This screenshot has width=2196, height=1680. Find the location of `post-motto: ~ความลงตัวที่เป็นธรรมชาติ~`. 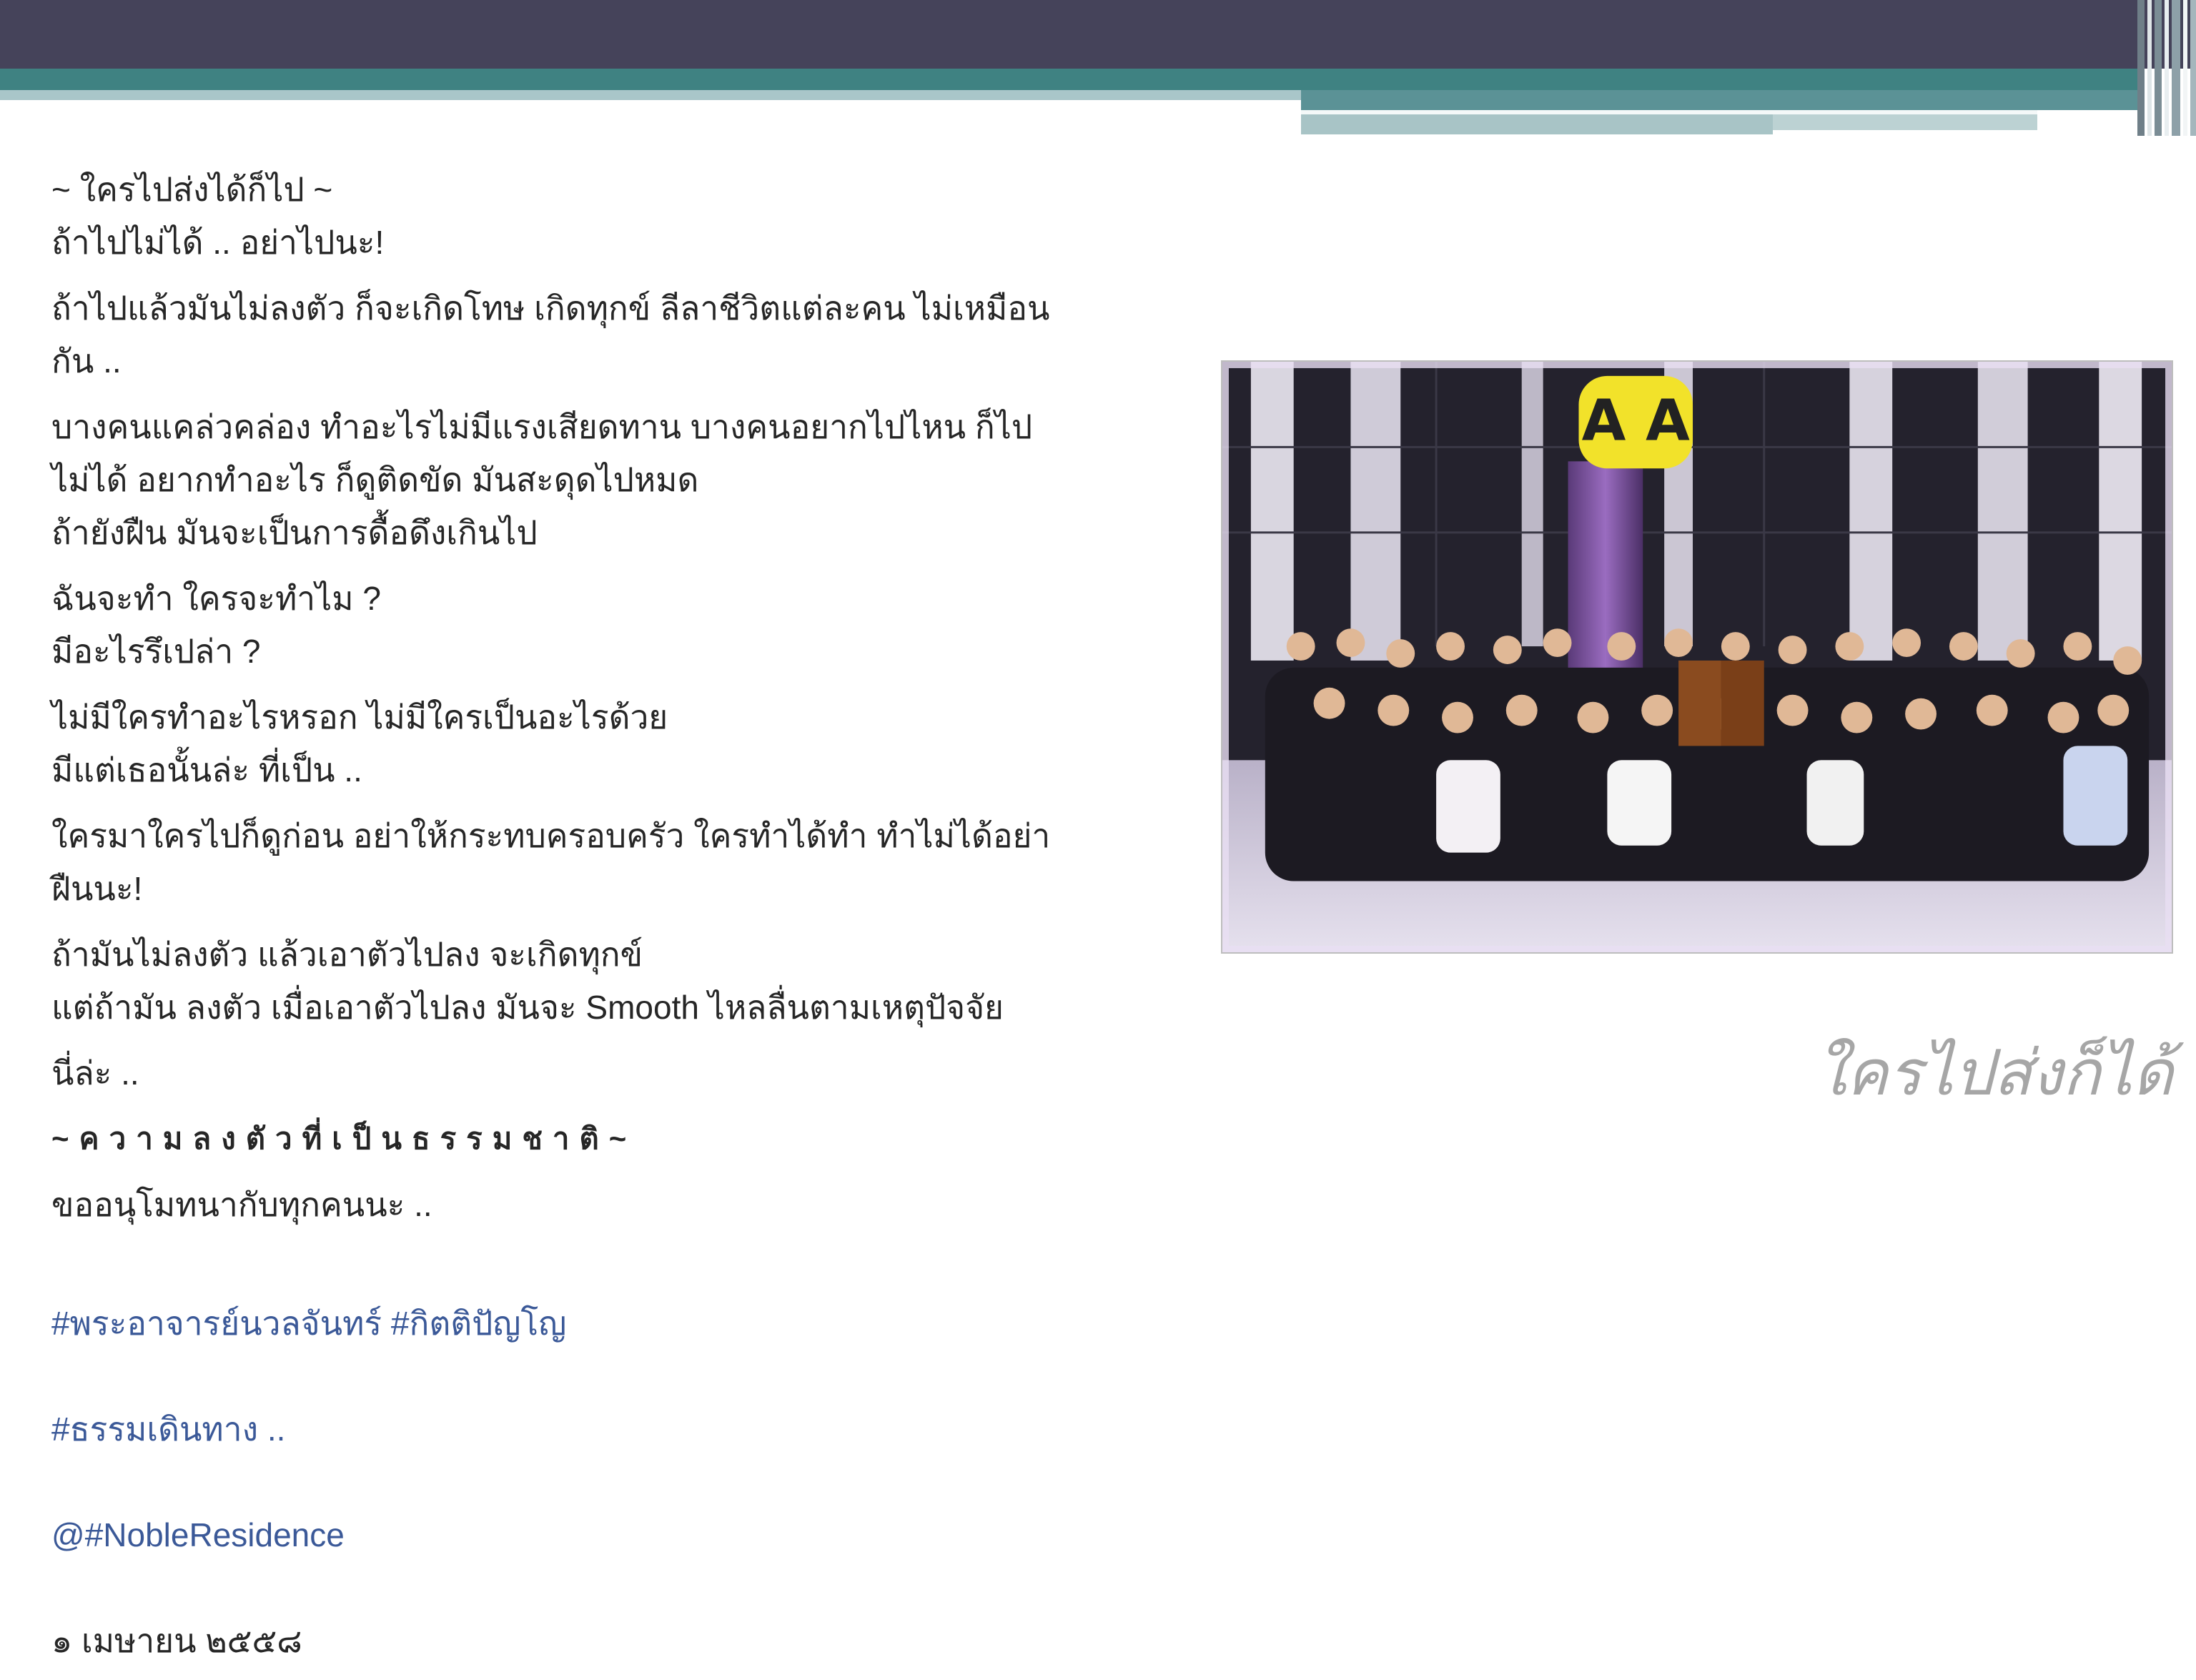

post-motto: ~ความลงตัวที่เป็นธรรมชาติ~ is located at coordinates (344, 1138).